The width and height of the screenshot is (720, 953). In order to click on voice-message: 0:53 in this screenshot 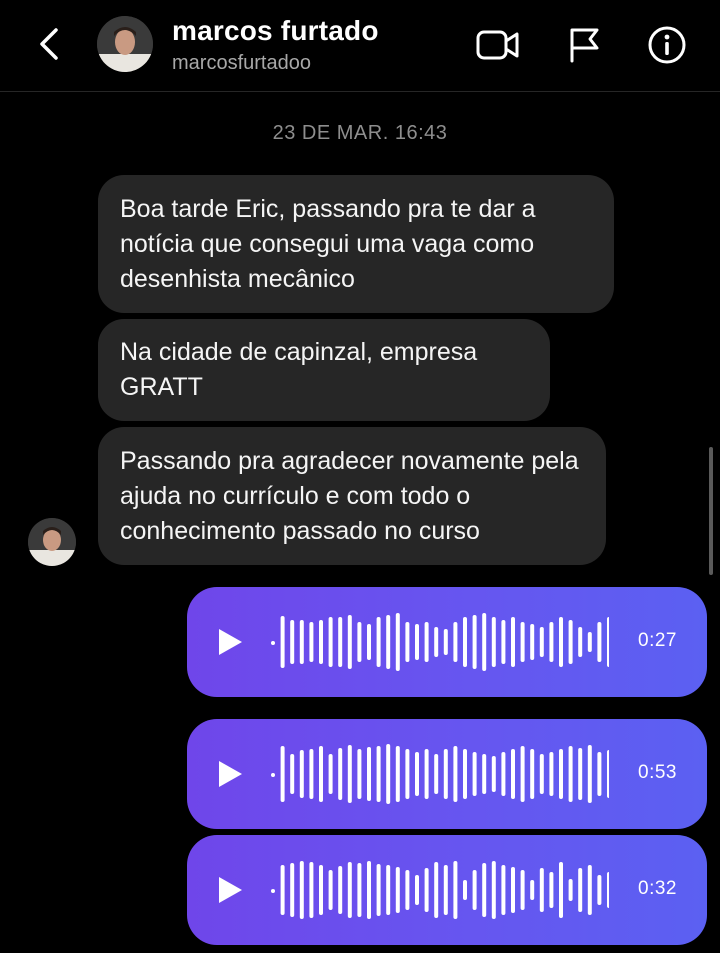, I will do `click(447, 774)`.